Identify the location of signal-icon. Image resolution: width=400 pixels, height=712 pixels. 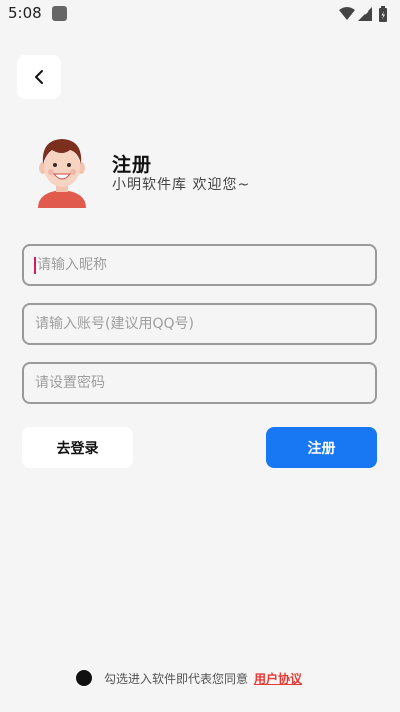
(365, 14).